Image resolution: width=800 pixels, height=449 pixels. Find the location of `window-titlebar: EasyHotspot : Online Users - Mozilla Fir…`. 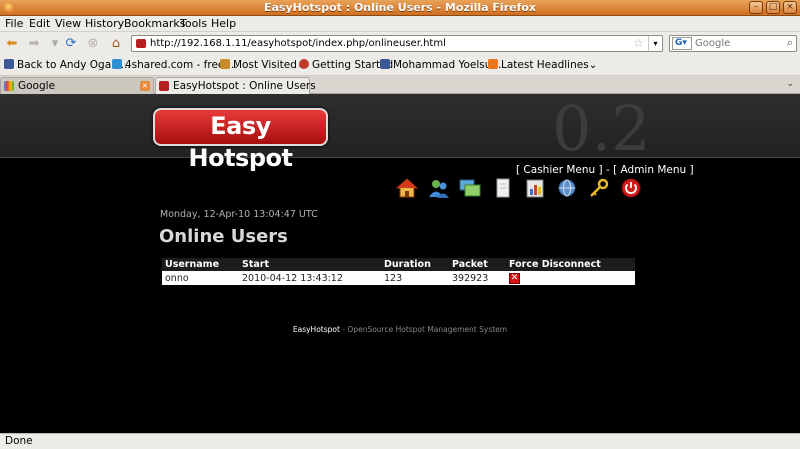

window-titlebar: EasyHotspot : Online Users - Mozilla Fir… is located at coordinates (400, 8).